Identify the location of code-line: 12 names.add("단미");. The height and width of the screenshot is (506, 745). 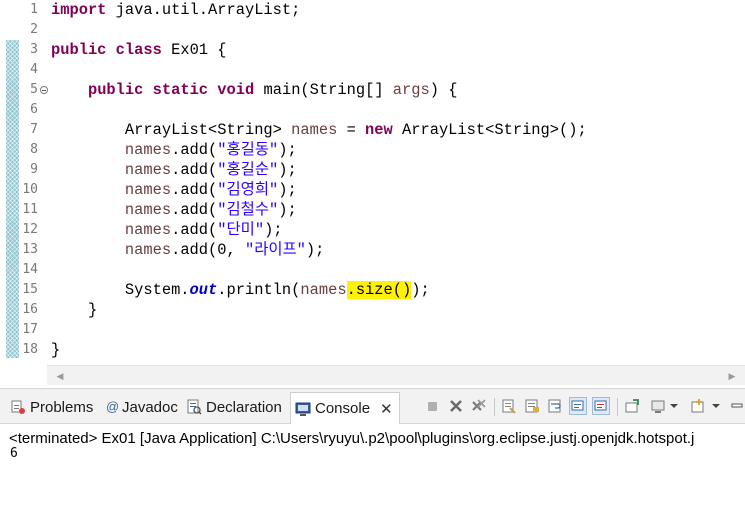
(372, 230).